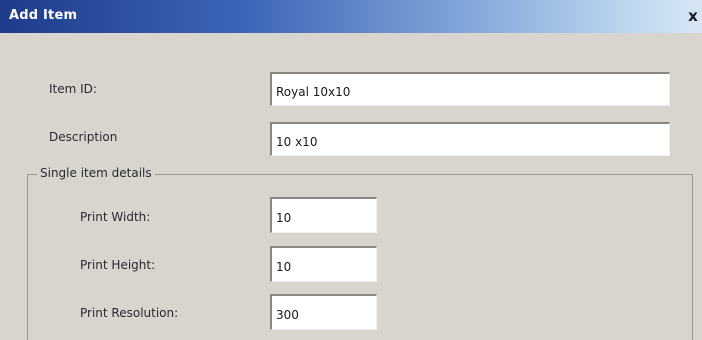  Describe the element at coordinates (115, 217) in the screenshot. I see `print-width-label: Print Width:` at that location.